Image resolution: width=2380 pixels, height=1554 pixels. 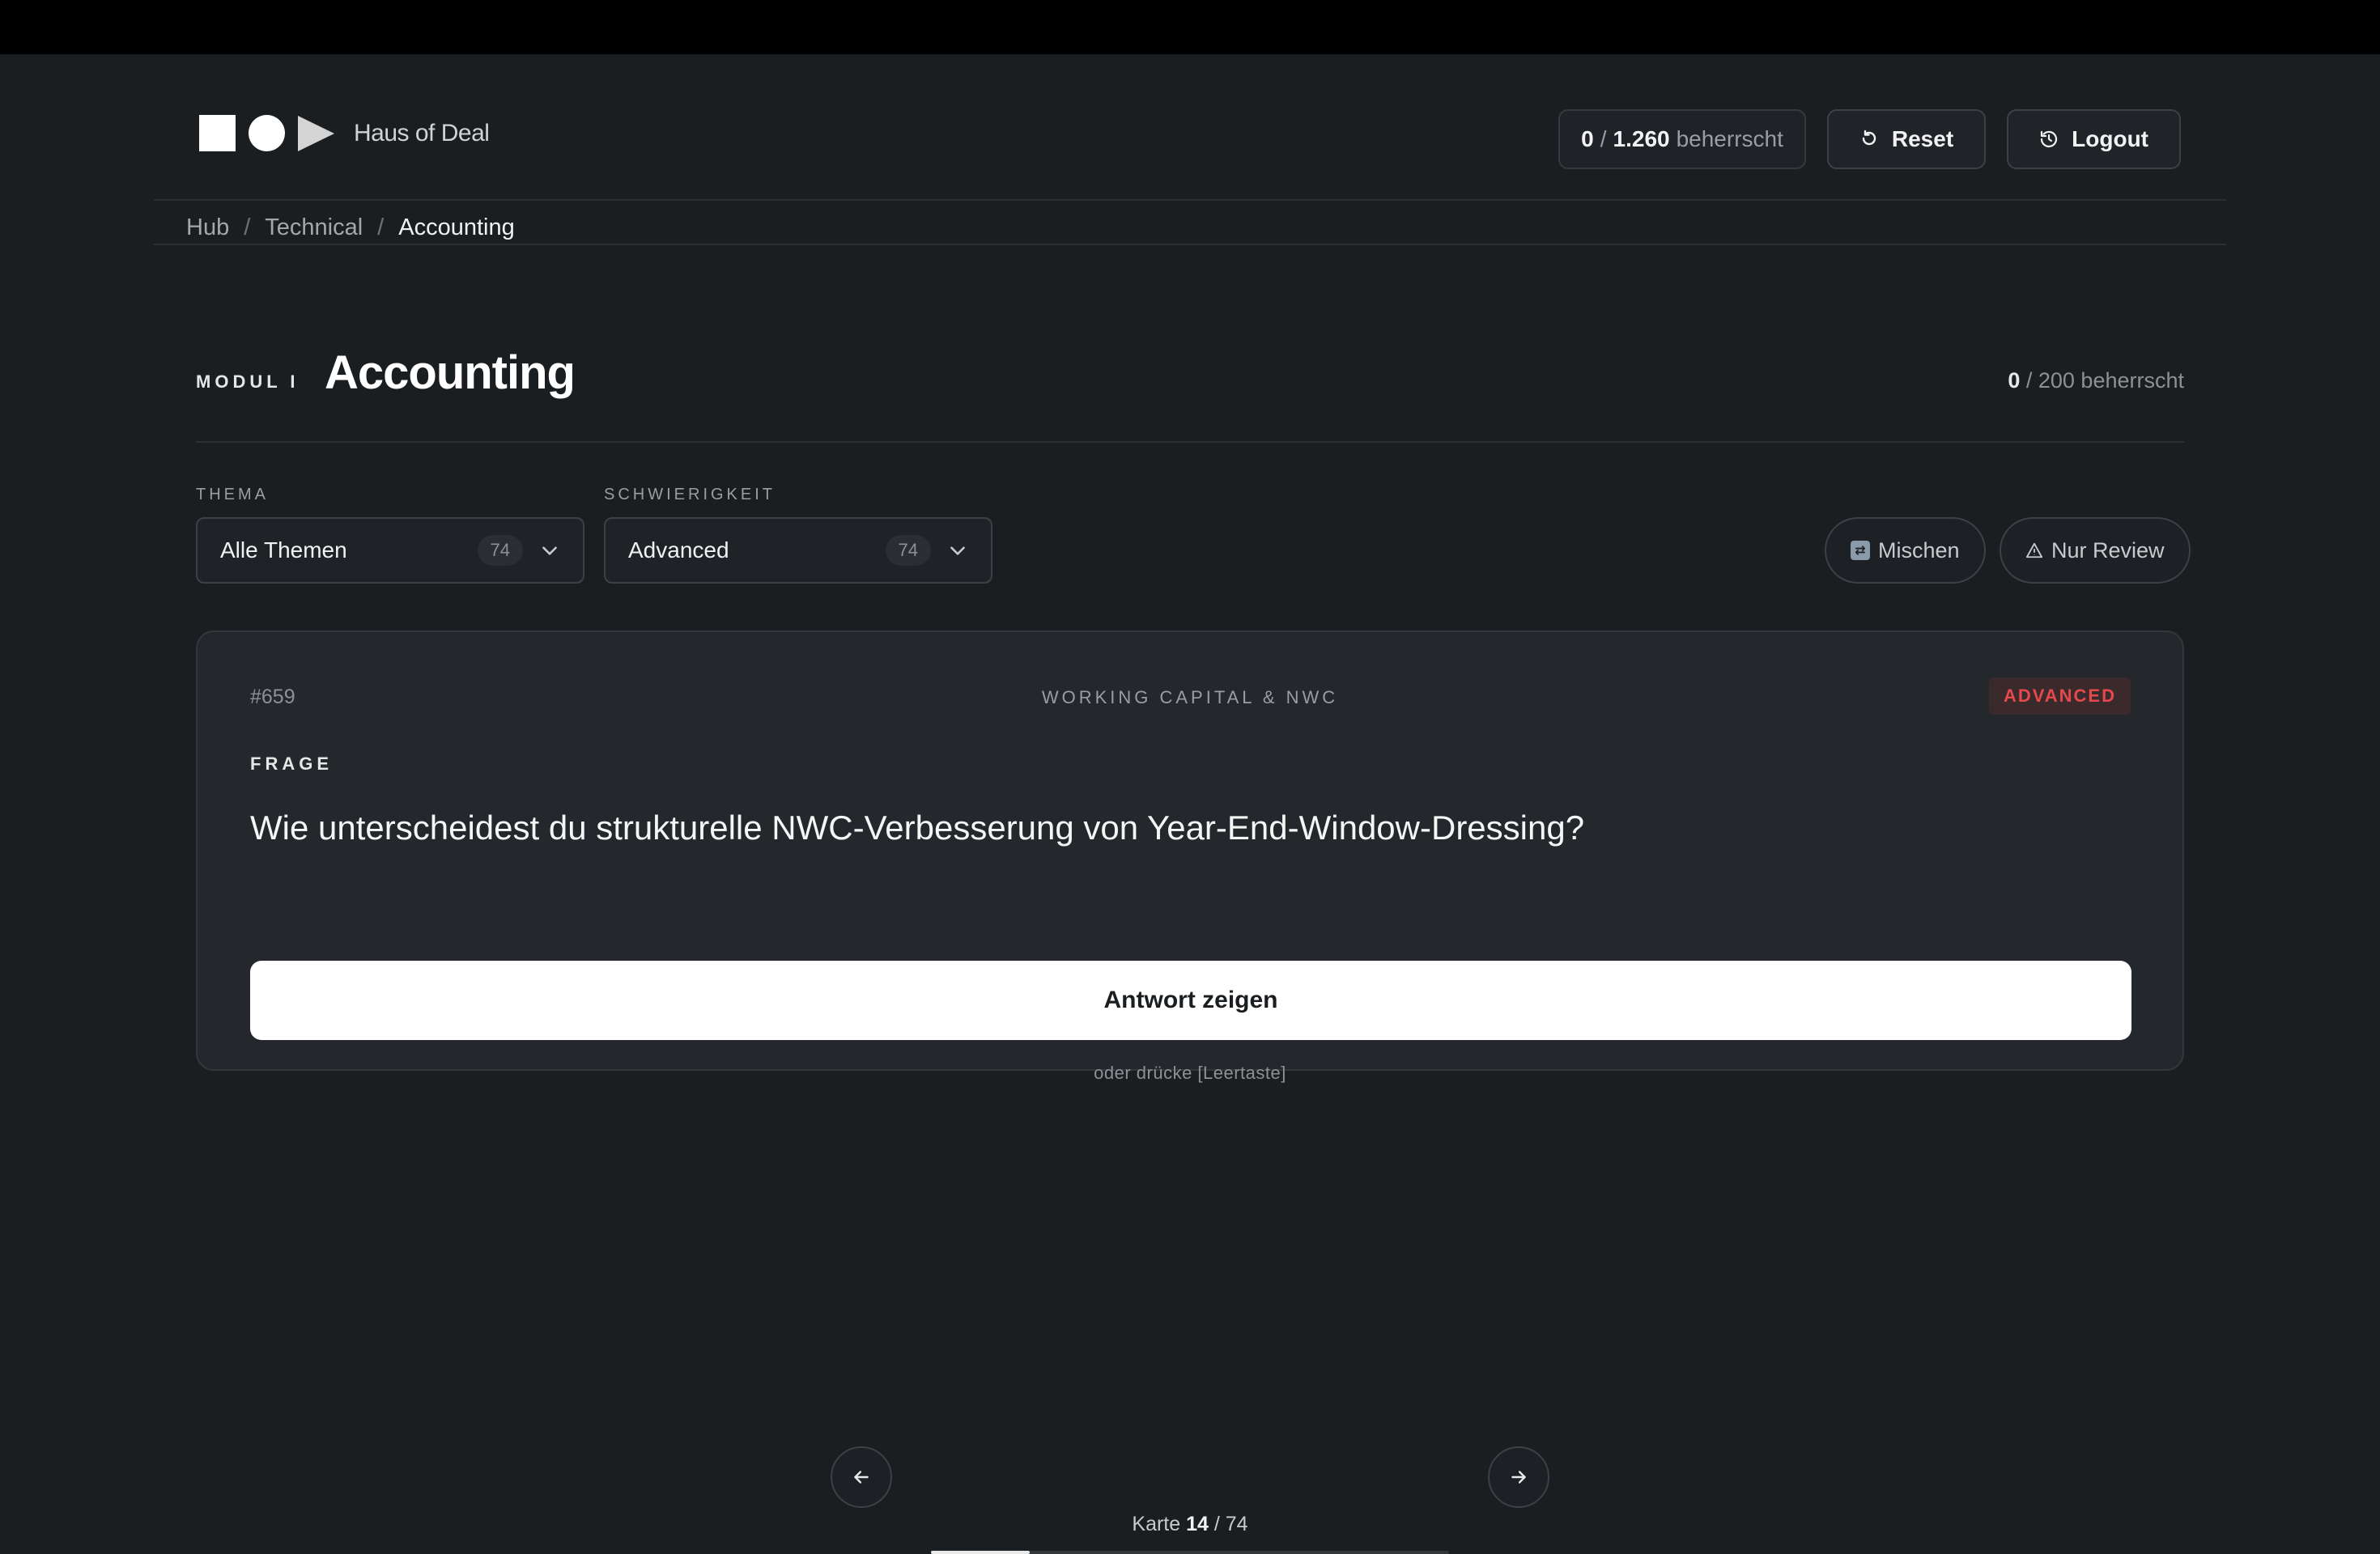 I want to click on card-counter: Karte 14 / 74, so click(x=1190, y=1524).